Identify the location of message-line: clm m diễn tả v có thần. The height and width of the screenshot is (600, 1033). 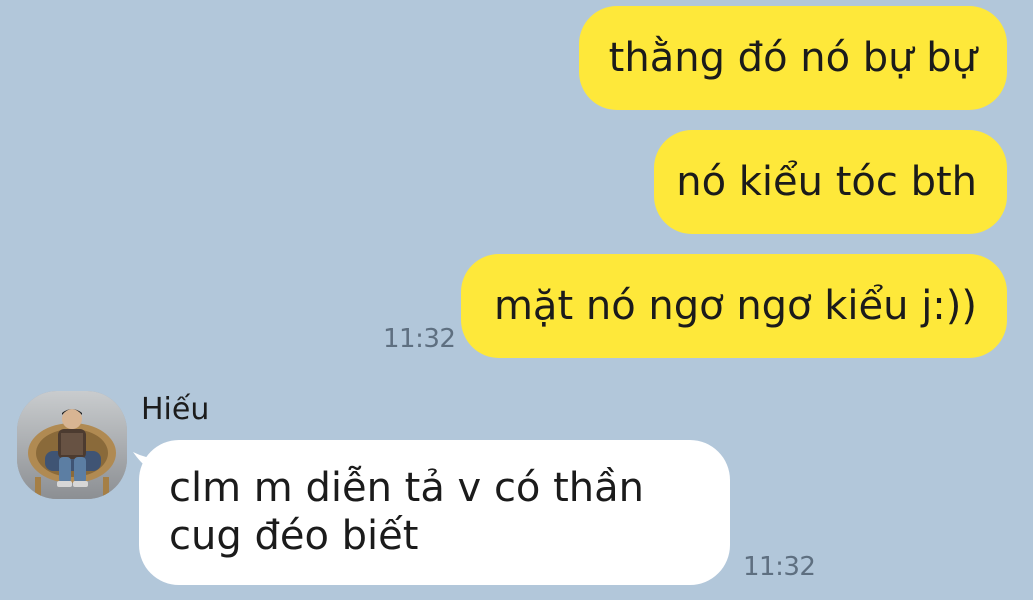
(407, 488).